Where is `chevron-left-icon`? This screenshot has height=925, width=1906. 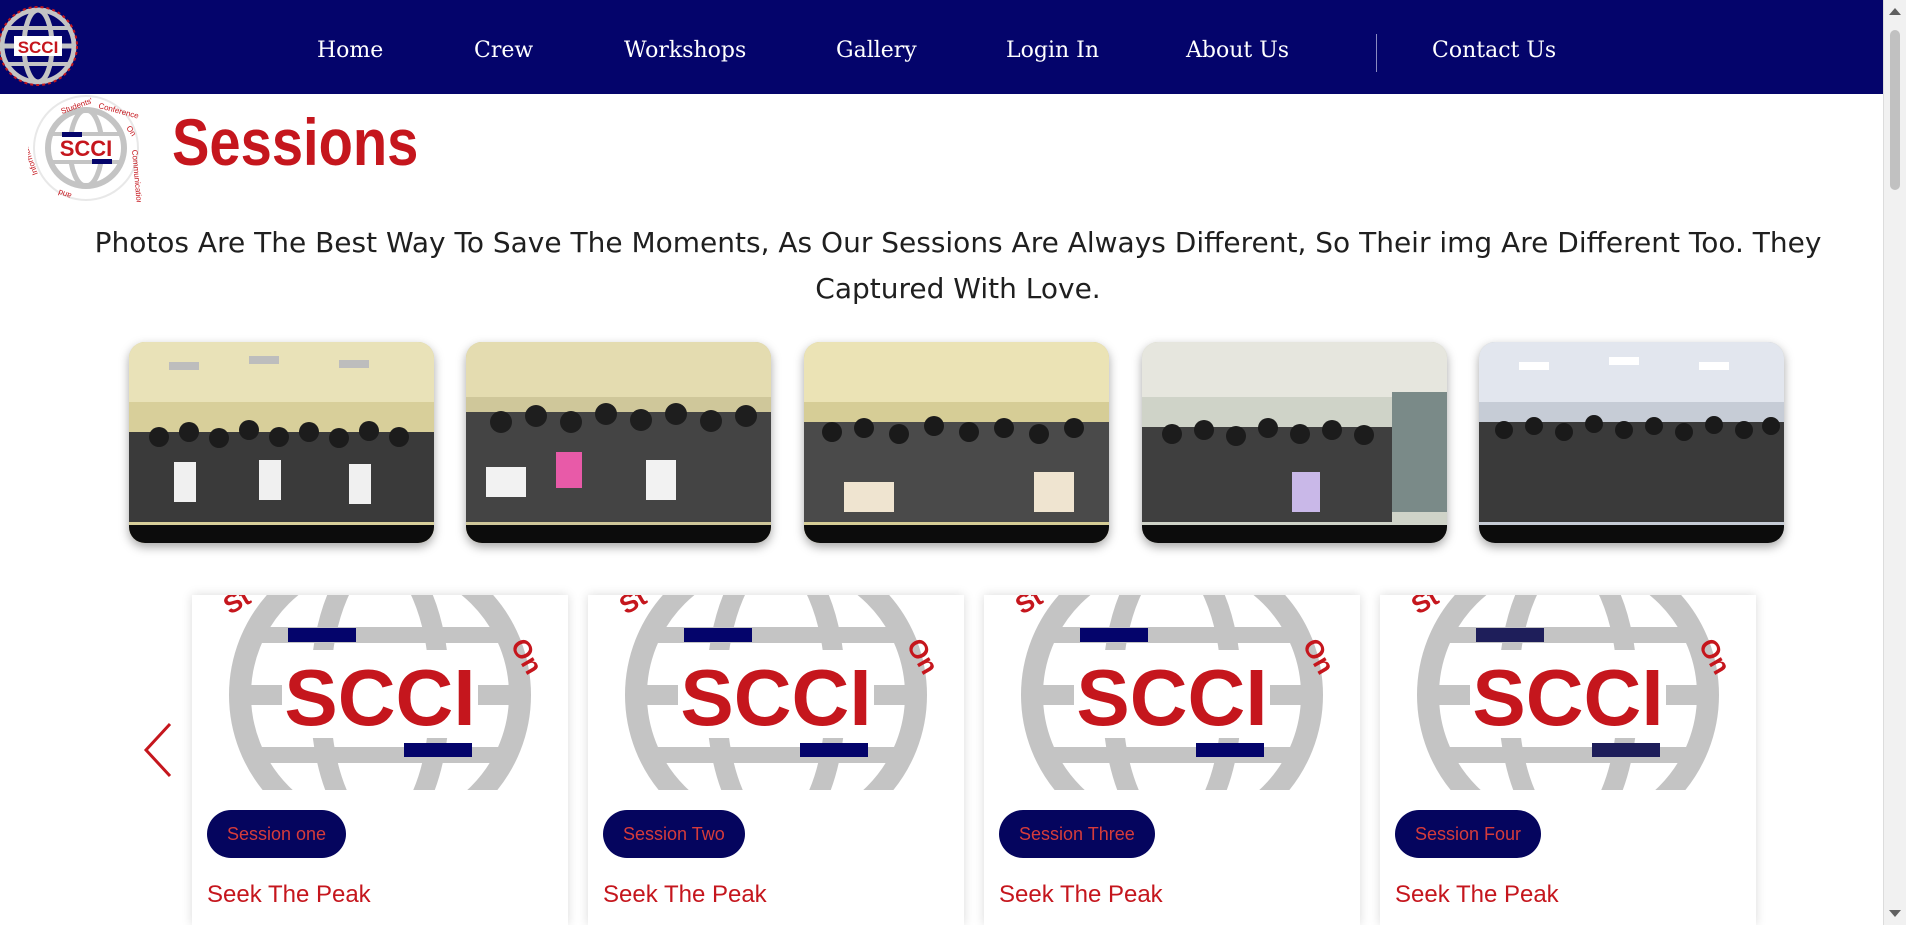 chevron-left-icon is located at coordinates (157, 750).